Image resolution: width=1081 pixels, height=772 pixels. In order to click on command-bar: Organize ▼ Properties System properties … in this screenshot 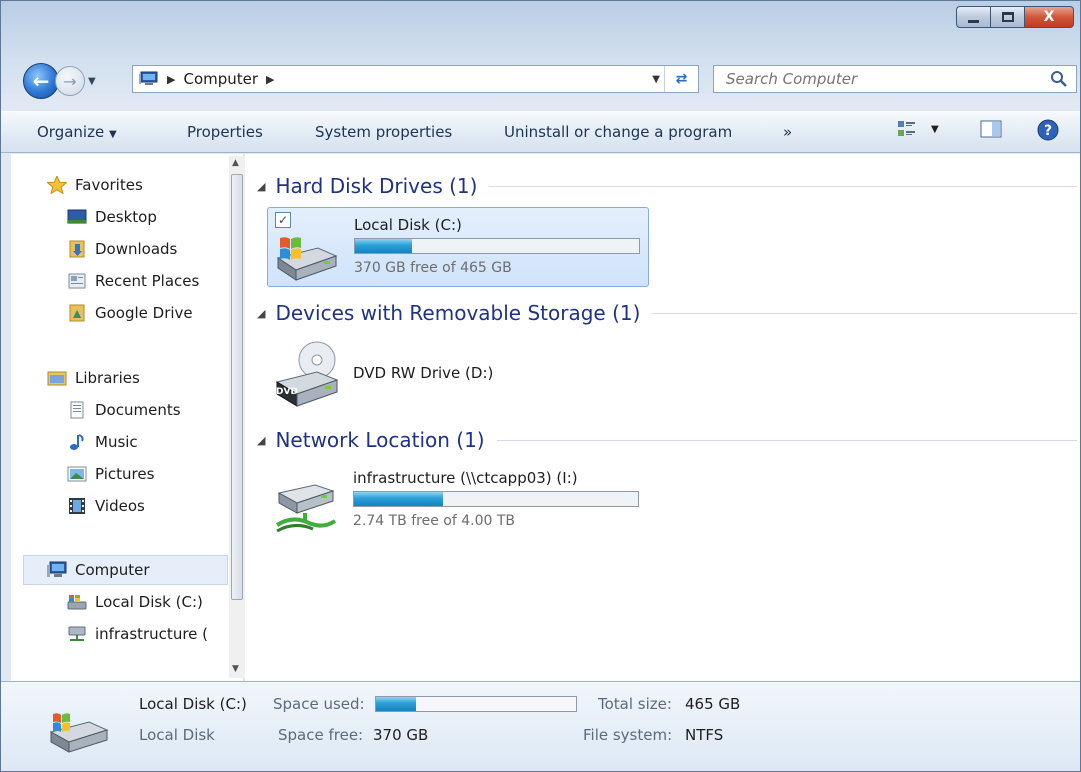, I will do `click(540, 132)`.